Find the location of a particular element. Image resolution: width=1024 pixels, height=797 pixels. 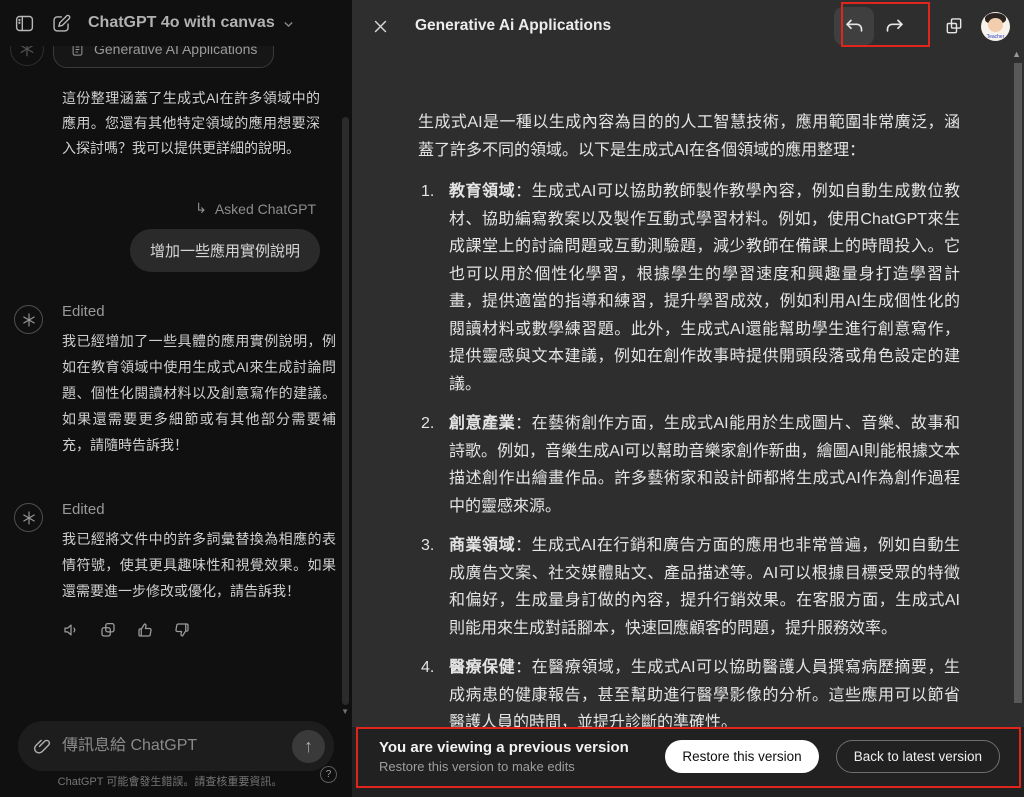

help-button: ? is located at coordinates (328, 774).